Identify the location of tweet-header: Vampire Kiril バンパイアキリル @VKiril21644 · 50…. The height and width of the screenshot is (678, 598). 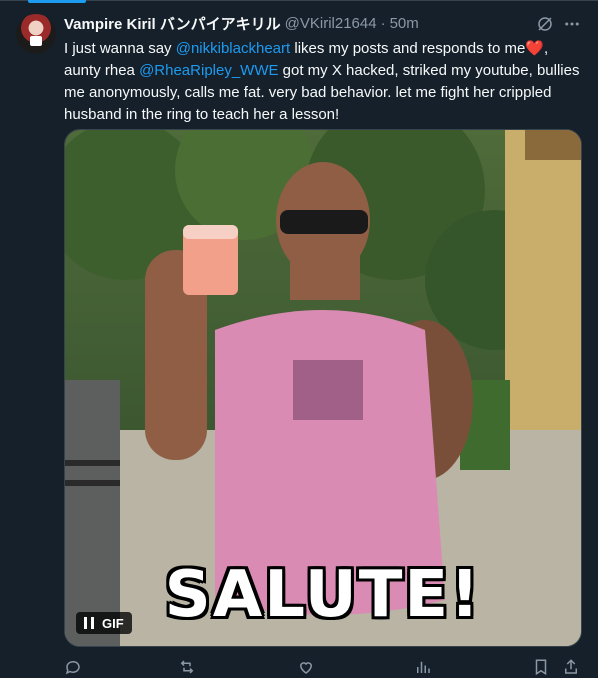
(301, 23).